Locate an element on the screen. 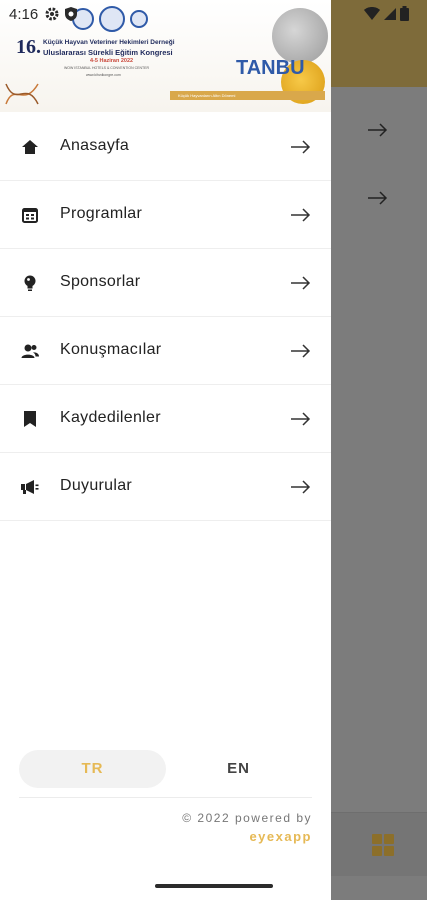  status-time: 4:16 is located at coordinates (24, 14).